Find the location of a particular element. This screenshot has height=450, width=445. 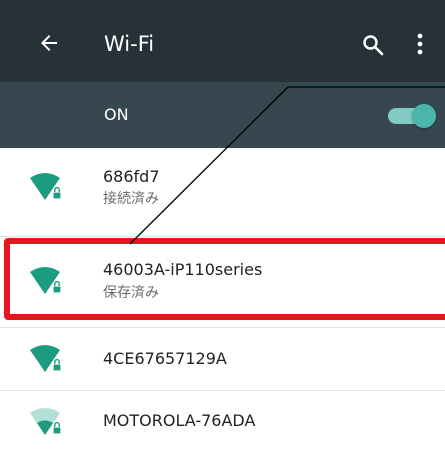

network-status: 接続済み is located at coordinates (131, 199).